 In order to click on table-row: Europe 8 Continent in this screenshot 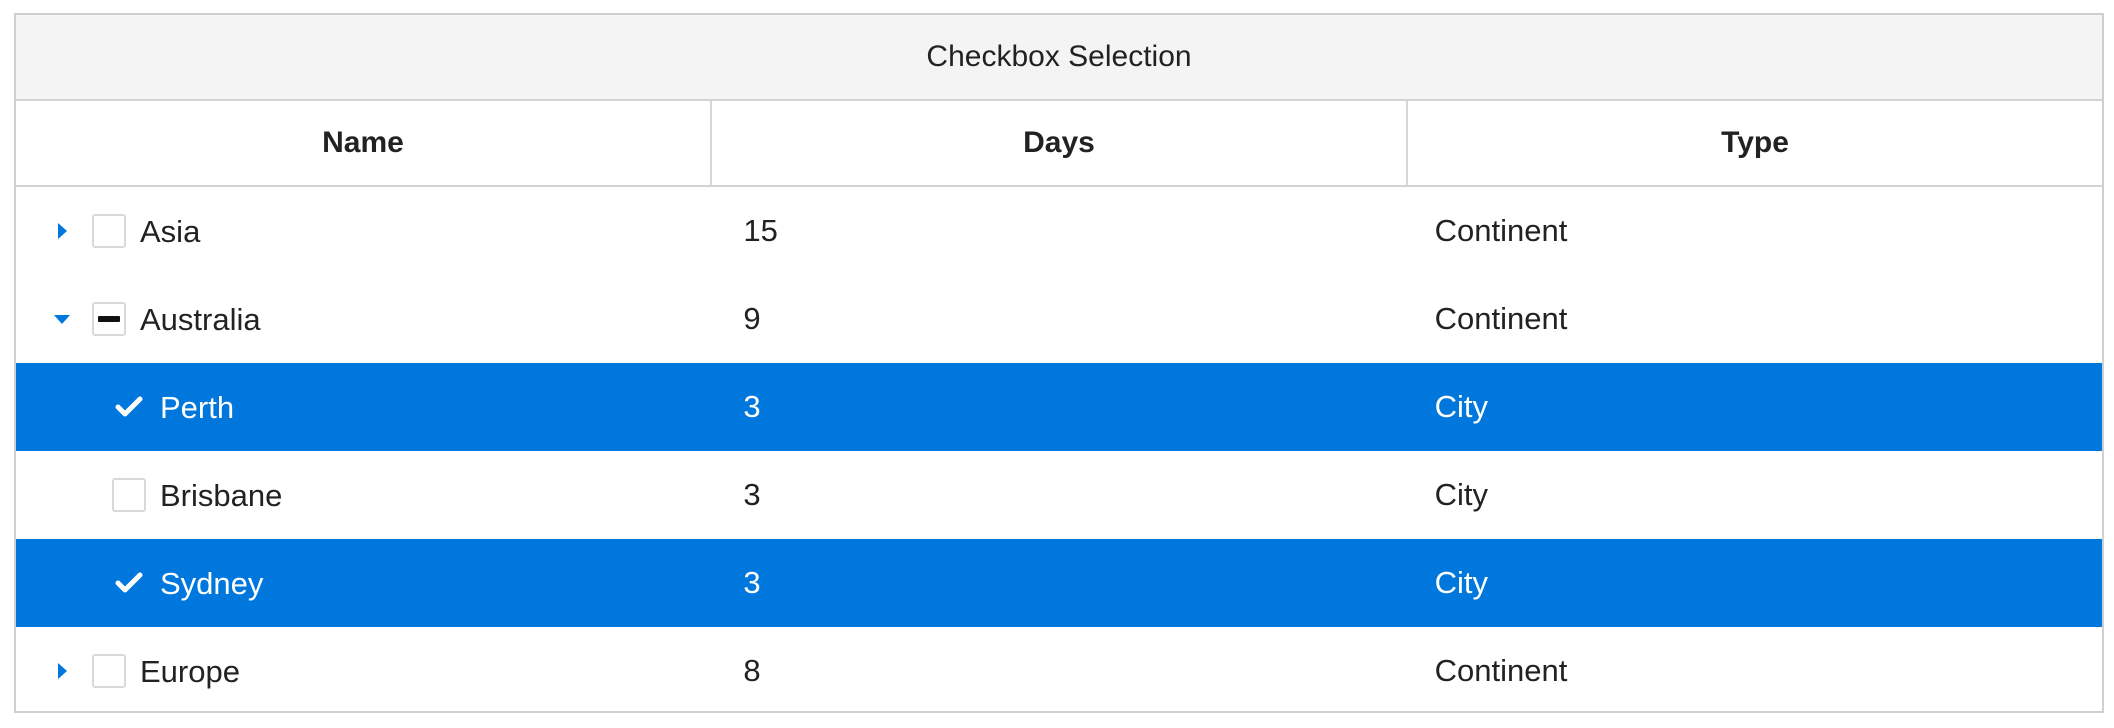, I will do `click(1059, 671)`.